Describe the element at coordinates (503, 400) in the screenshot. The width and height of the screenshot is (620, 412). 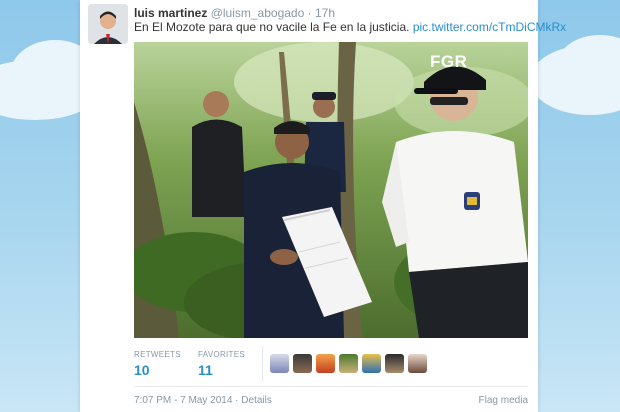
I see `flag-media-link: Flag media` at that location.